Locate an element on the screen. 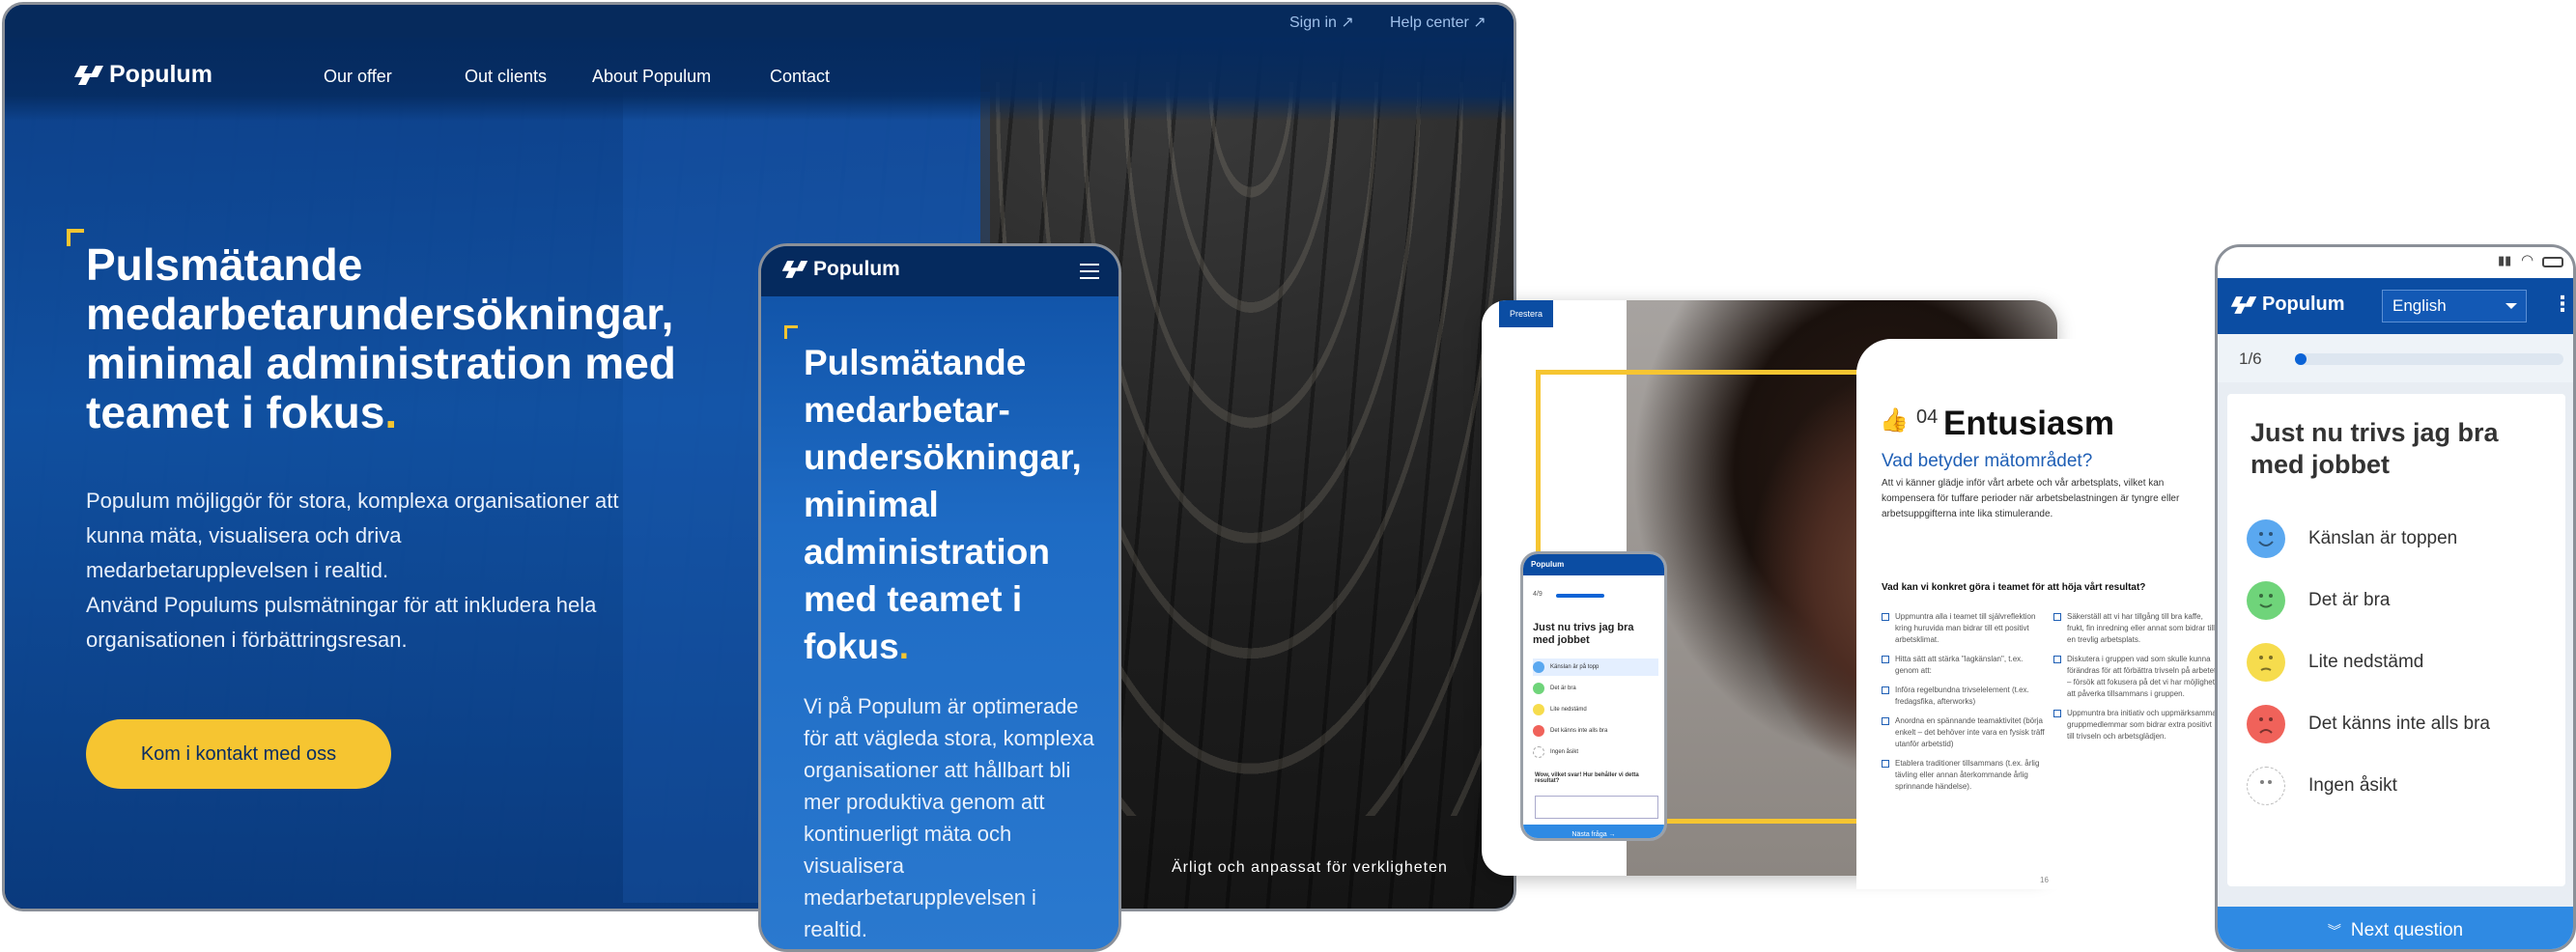 The image size is (2576, 952). happy-face-icon is located at coordinates (2266, 601).